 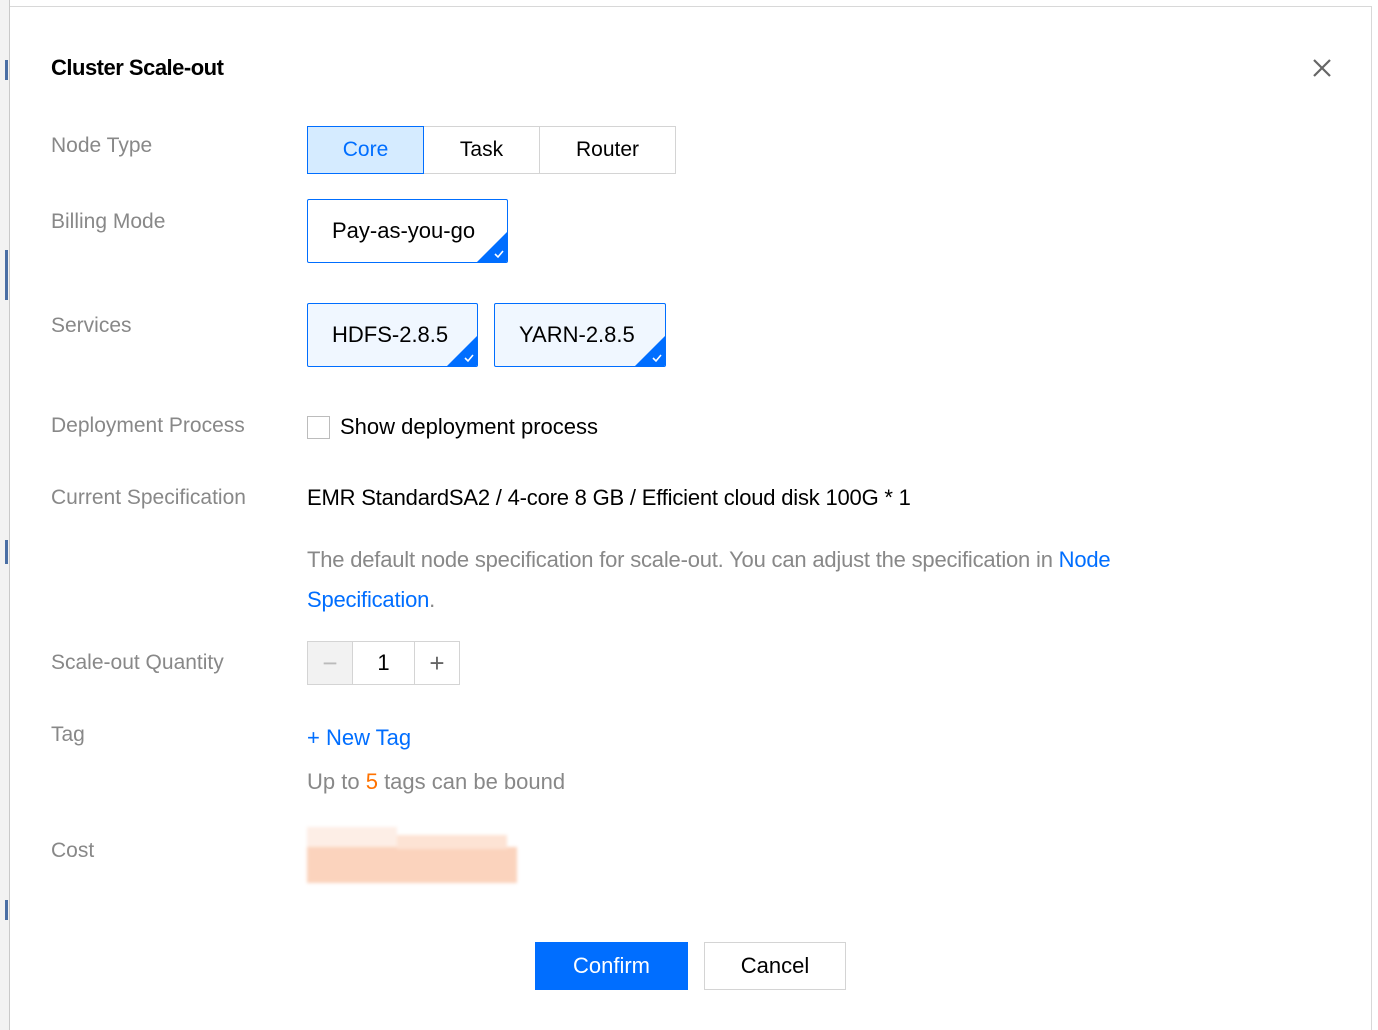 I want to click on billing-mode-label: Billing Mode, so click(x=108, y=221).